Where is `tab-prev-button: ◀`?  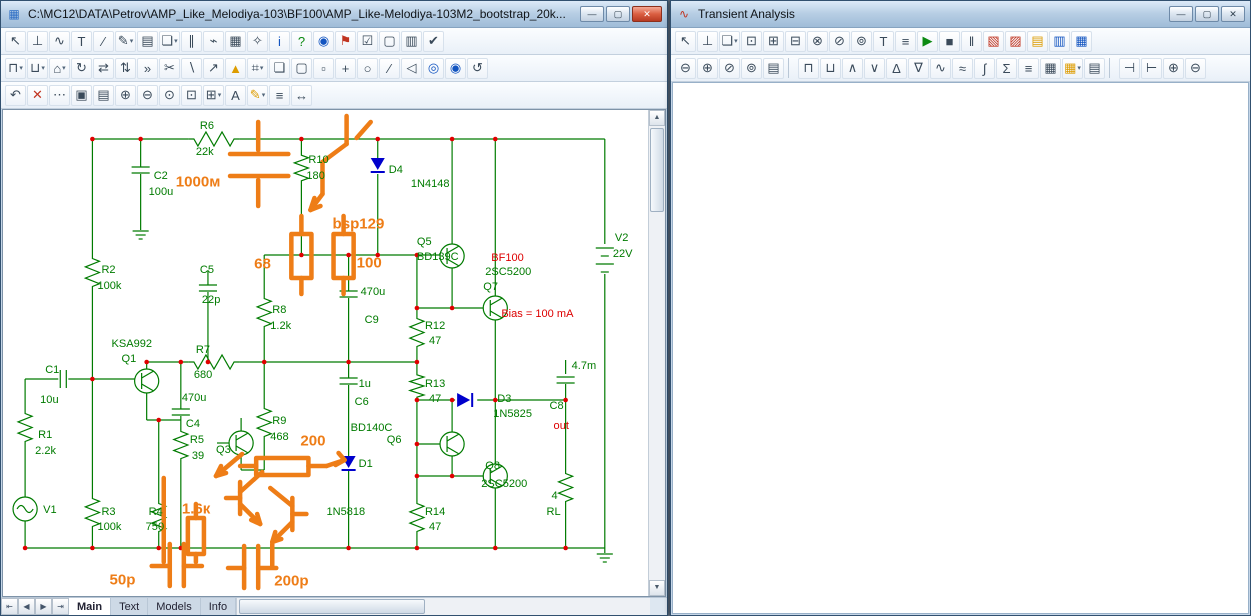
tab-prev-button: ◀ is located at coordinates (26, 606).